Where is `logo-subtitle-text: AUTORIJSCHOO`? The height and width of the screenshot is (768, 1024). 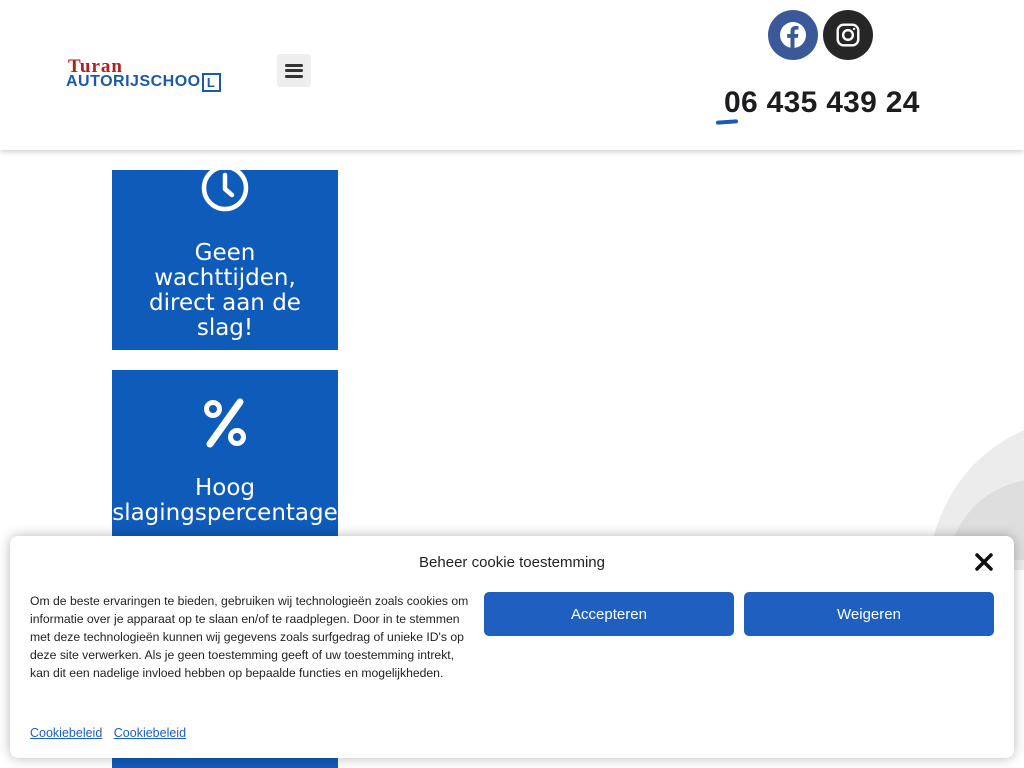 logo-subtitle-text: AUTORIJSCHOO is located at coordinates (133, 81).